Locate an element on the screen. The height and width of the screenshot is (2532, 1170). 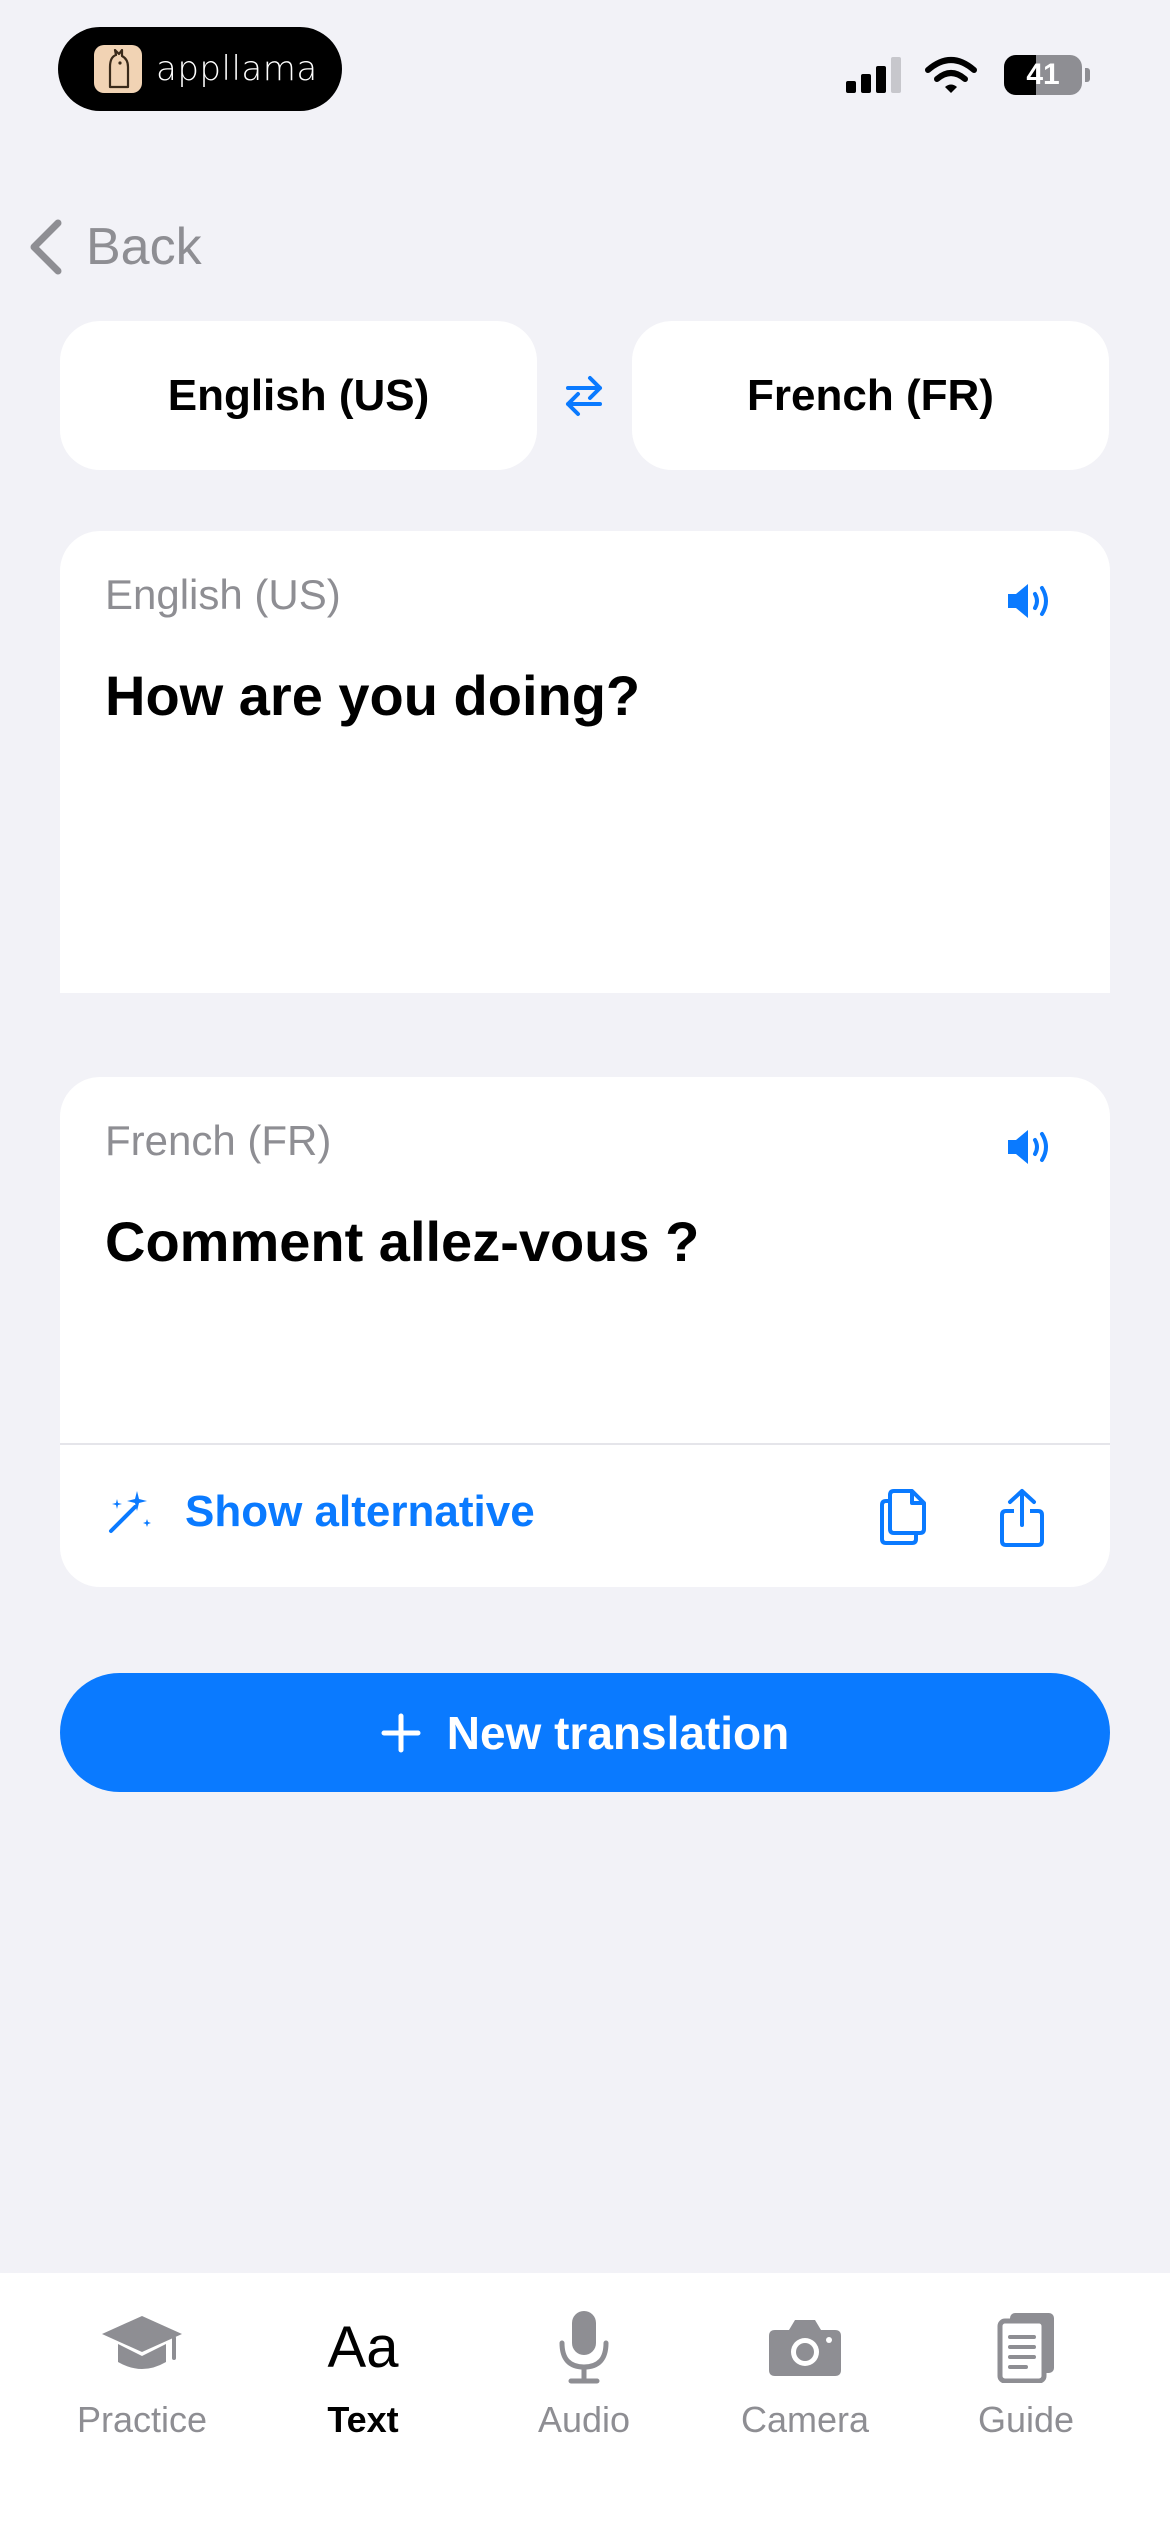
copy-icon is located at coordinates (903, 1517).